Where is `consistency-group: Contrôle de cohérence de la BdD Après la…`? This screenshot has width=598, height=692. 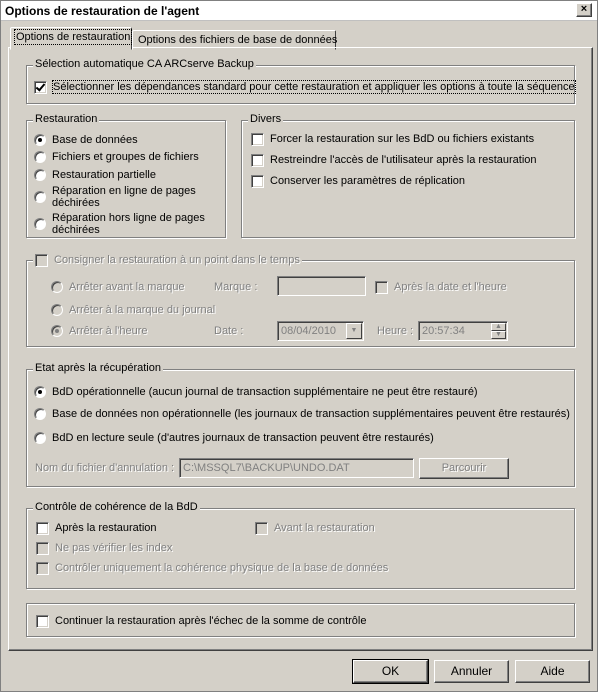 consistency-group: Contrôle de cohérence de la BdD Après la… is located at coordinates (300, 545).